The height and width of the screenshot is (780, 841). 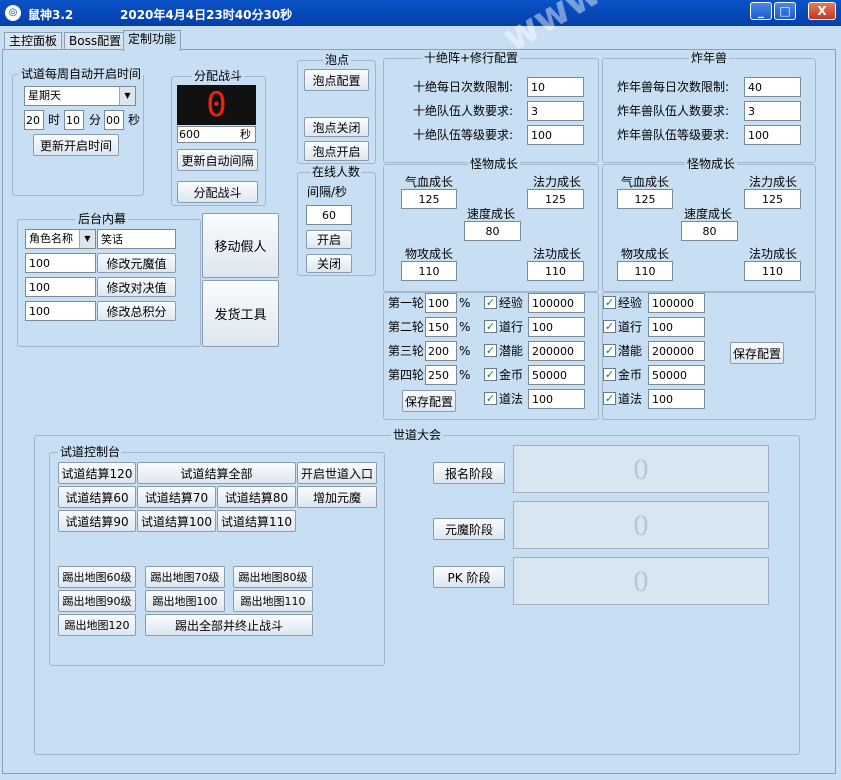 What do you see at coordinates (97, 601) in the screenshot?
I see `kick-map-90-button: 踢出地图90级` at bounding box center [97, 601].